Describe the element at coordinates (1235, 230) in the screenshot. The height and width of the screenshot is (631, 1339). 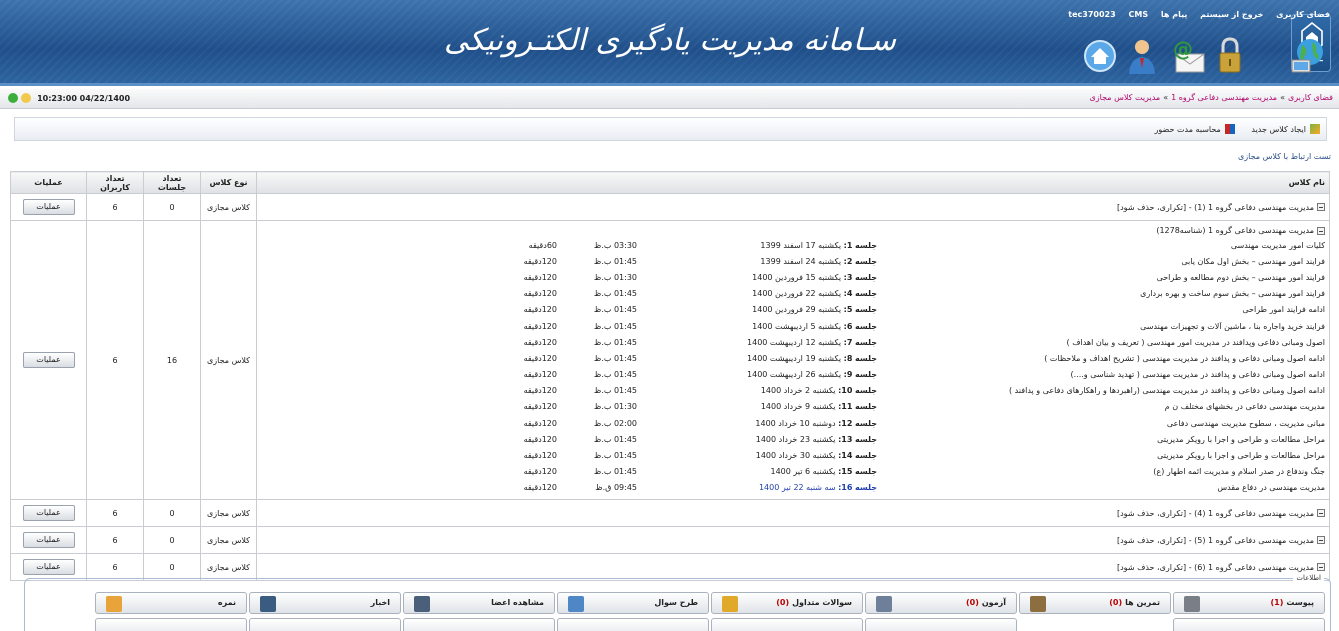
I see `class-name: مدیریت مهندسی دفاعی گروه 1 (شناسه1278)` at that location.